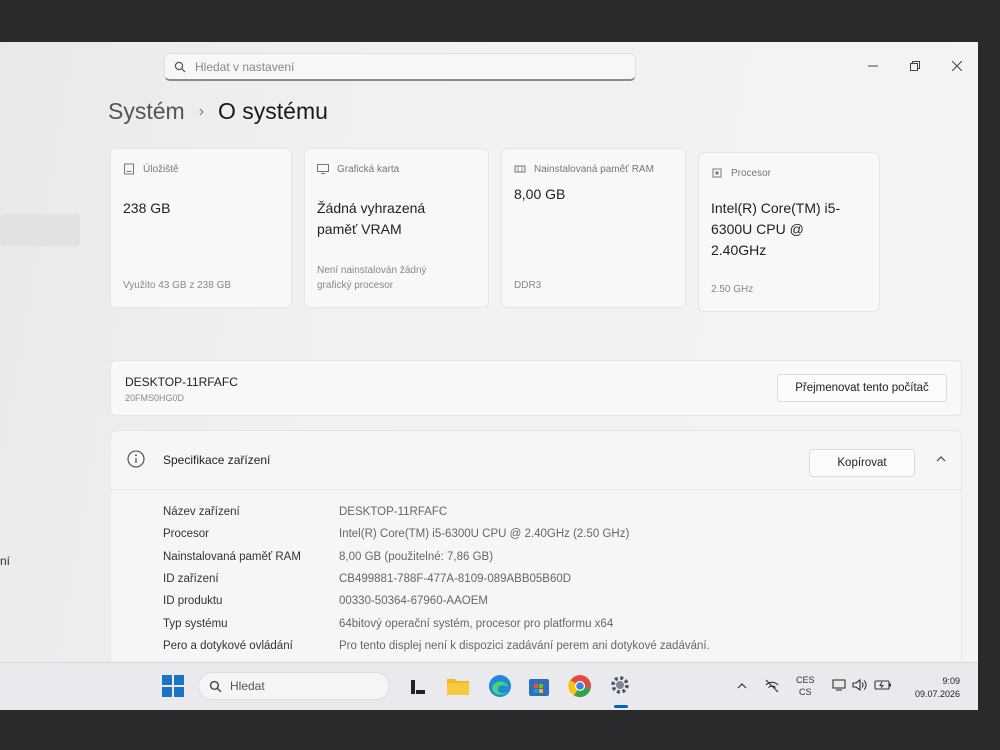 The height and width of the screenshot is (750, 1000). Describe the element at coordinates (937, 688) in the screenshot. I see `system-clock: 9:09 09.07.2026` at that location.